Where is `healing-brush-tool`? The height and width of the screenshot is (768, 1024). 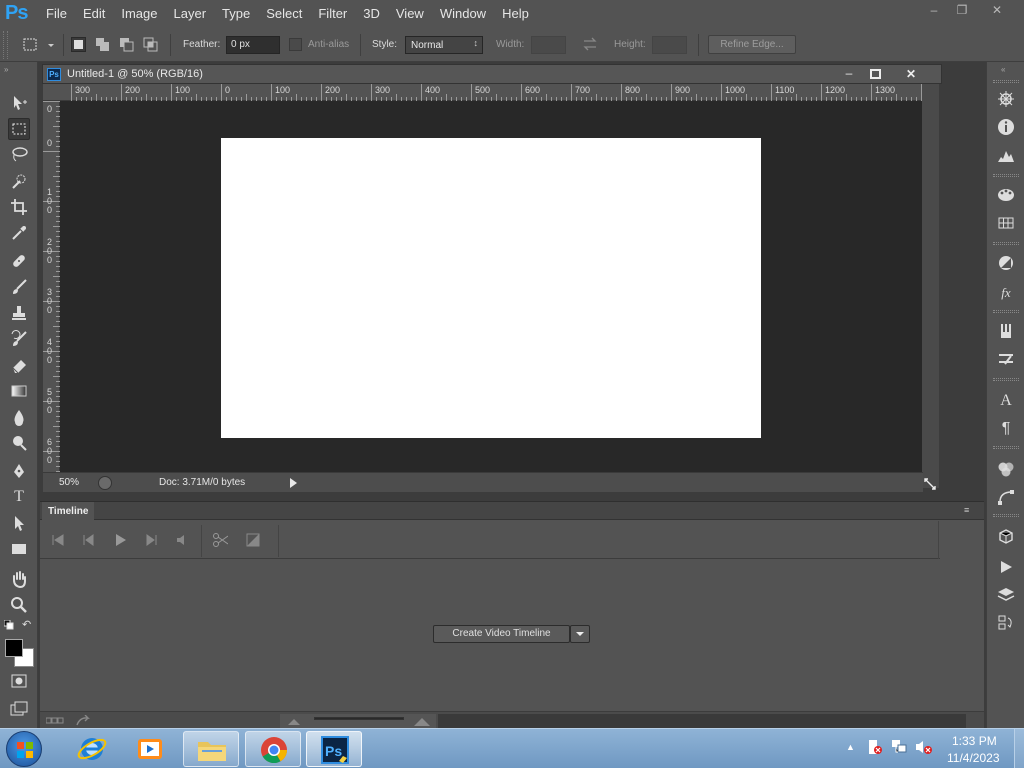
healing-brush-tool is located at coordinates (19, 261).